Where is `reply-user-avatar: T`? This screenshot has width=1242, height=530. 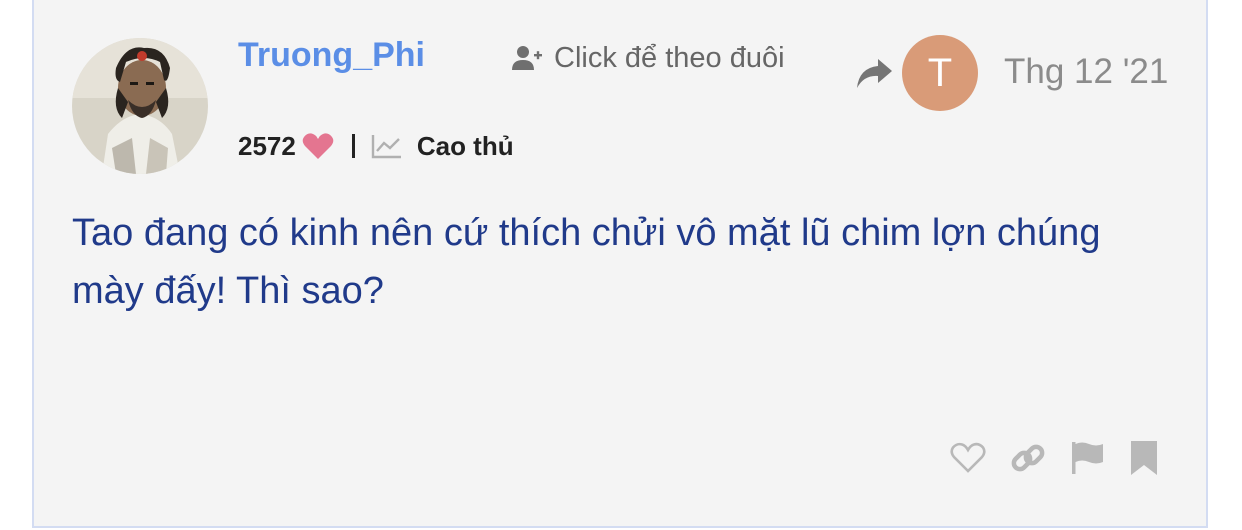 reply-user-avatar: T is located at coordinates (940, 73).